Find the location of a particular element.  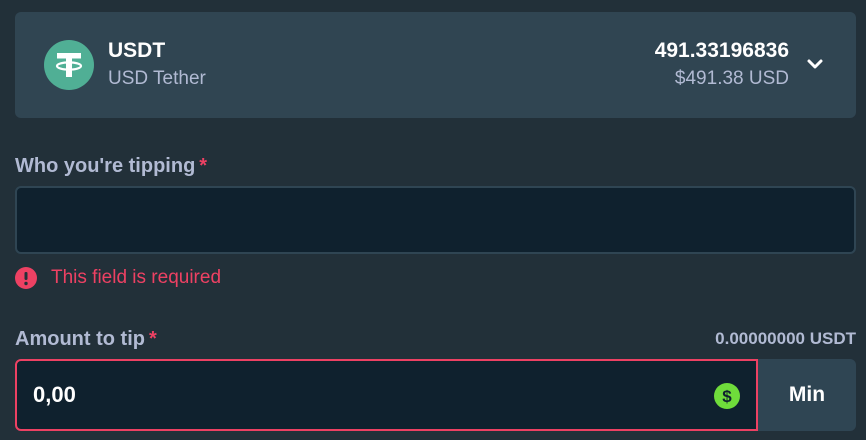

recipient-label: Who you're tipping * is located at coordinates (111, 166).